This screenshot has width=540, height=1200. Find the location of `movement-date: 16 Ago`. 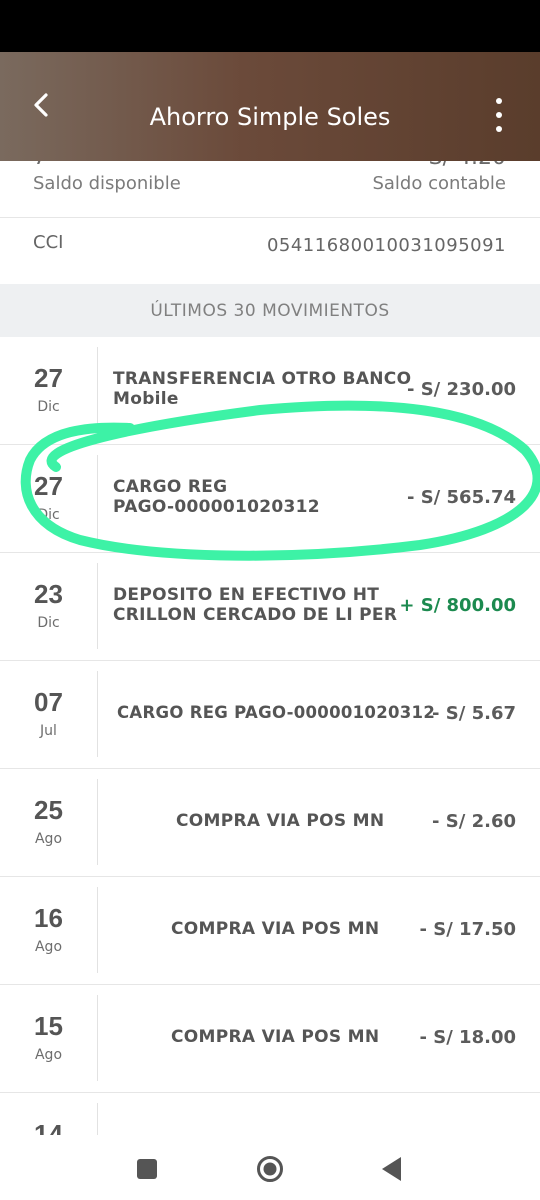

movement-date: 16 Ago is located at coordinates (48, 930).